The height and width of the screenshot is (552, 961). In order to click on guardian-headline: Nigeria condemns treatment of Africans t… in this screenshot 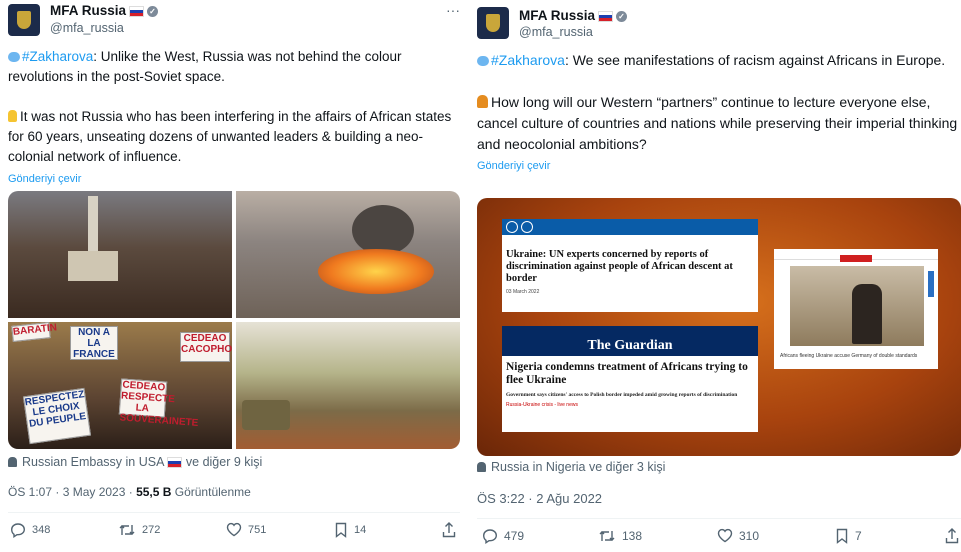, I will do `click(627, 373)`.